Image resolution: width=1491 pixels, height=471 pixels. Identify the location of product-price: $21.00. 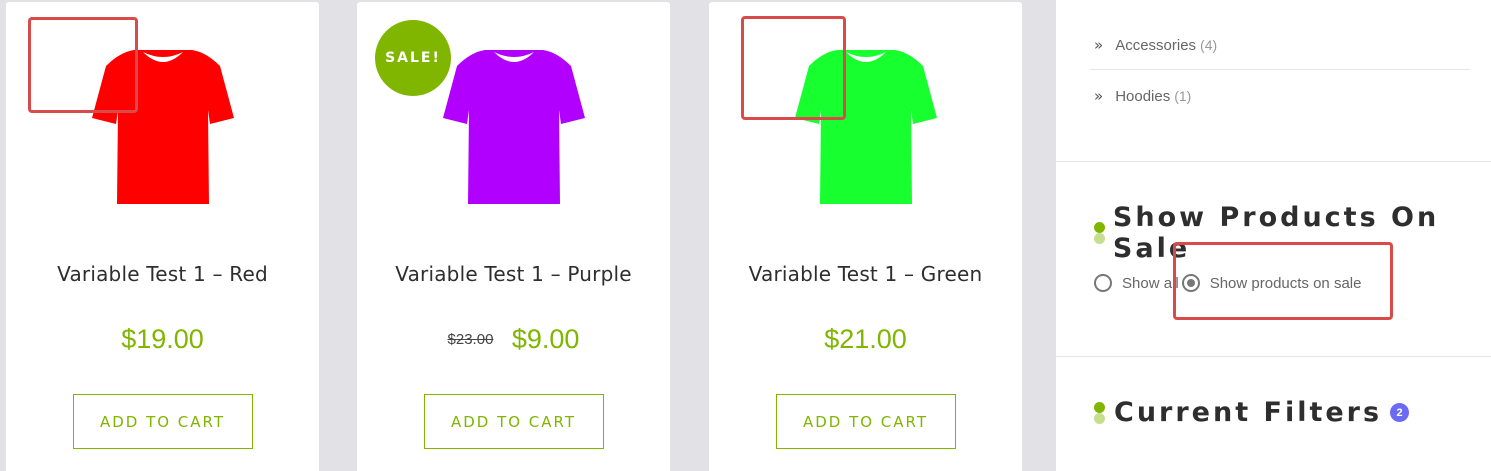
(865, 339).